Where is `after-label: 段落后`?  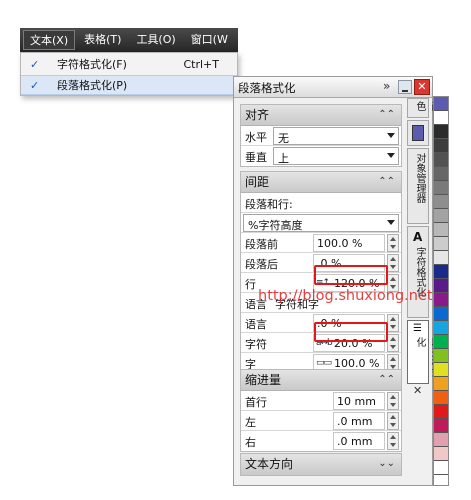 after-label: 段落后 is located at coordinates (261, 264).